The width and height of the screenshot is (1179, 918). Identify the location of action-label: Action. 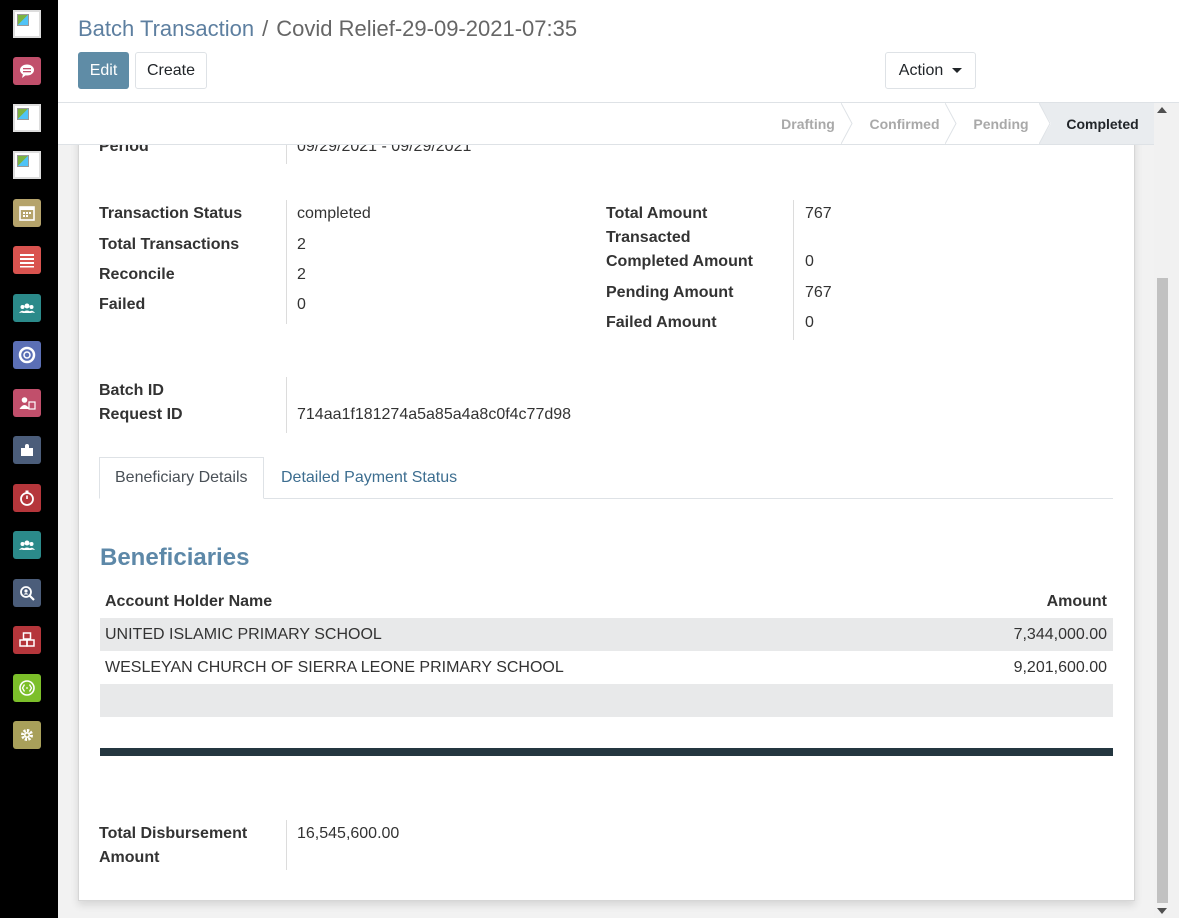
(921, 70).